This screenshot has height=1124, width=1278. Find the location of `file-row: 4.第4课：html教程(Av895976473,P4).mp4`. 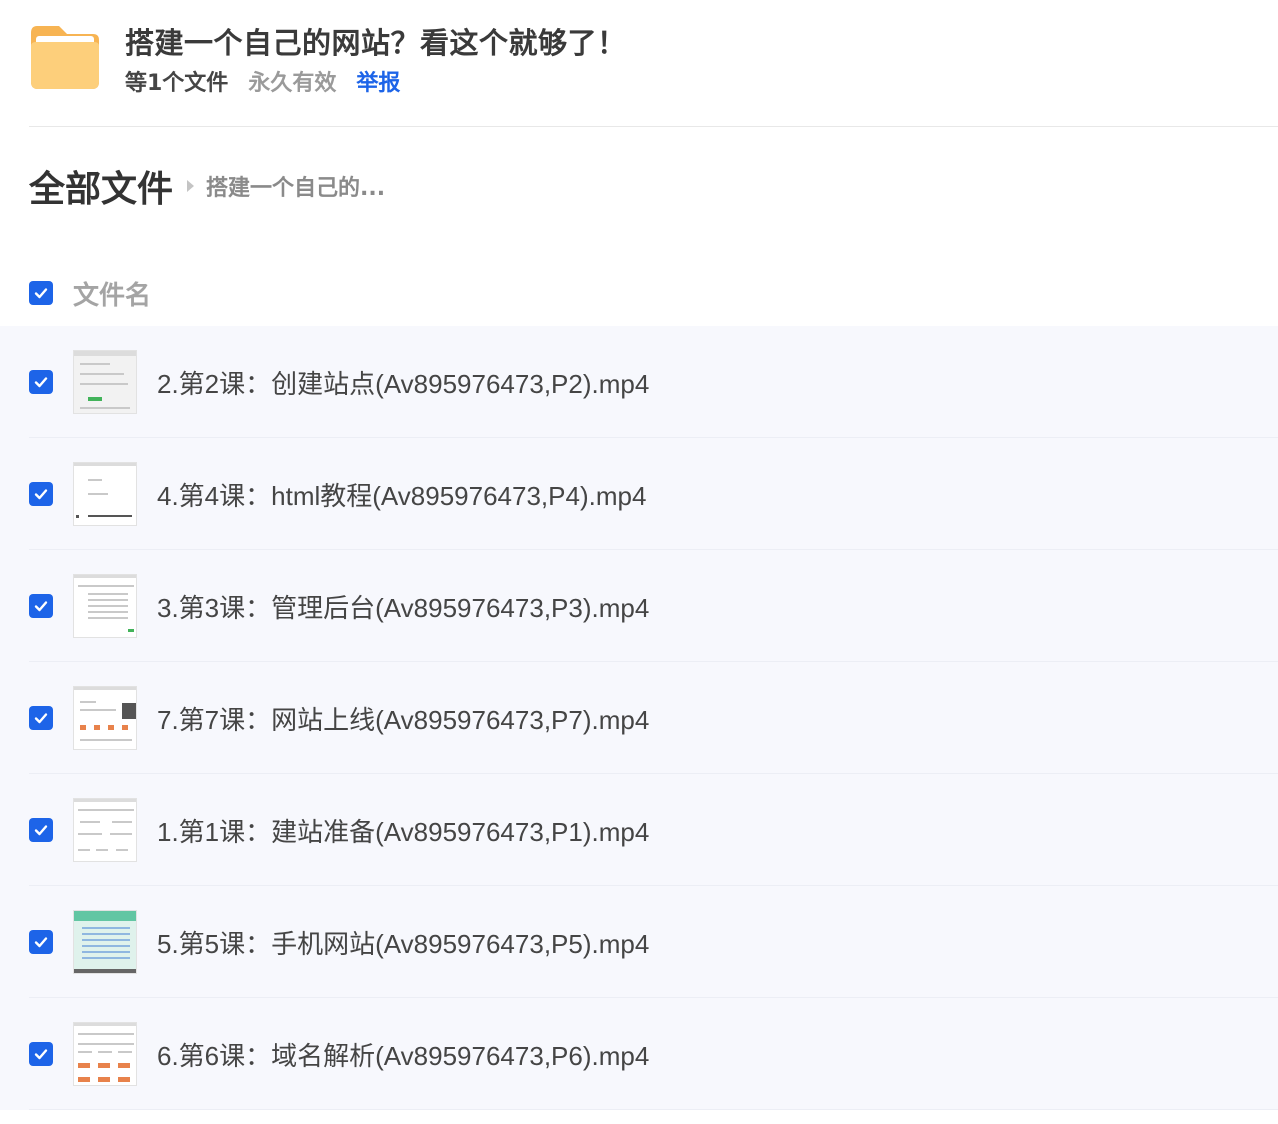

file-row: 4.第4课：html教程(Av895976473,P4).mp4 is located at coordinates (639, 494).